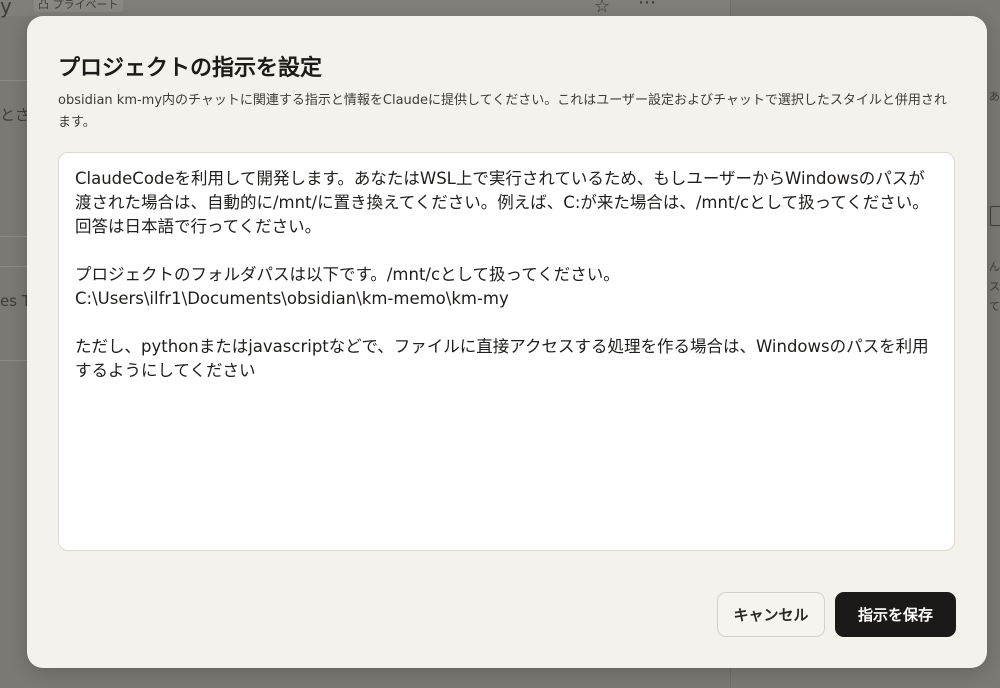  I want to click on background-side-snippet: ス, so click(994, 286).